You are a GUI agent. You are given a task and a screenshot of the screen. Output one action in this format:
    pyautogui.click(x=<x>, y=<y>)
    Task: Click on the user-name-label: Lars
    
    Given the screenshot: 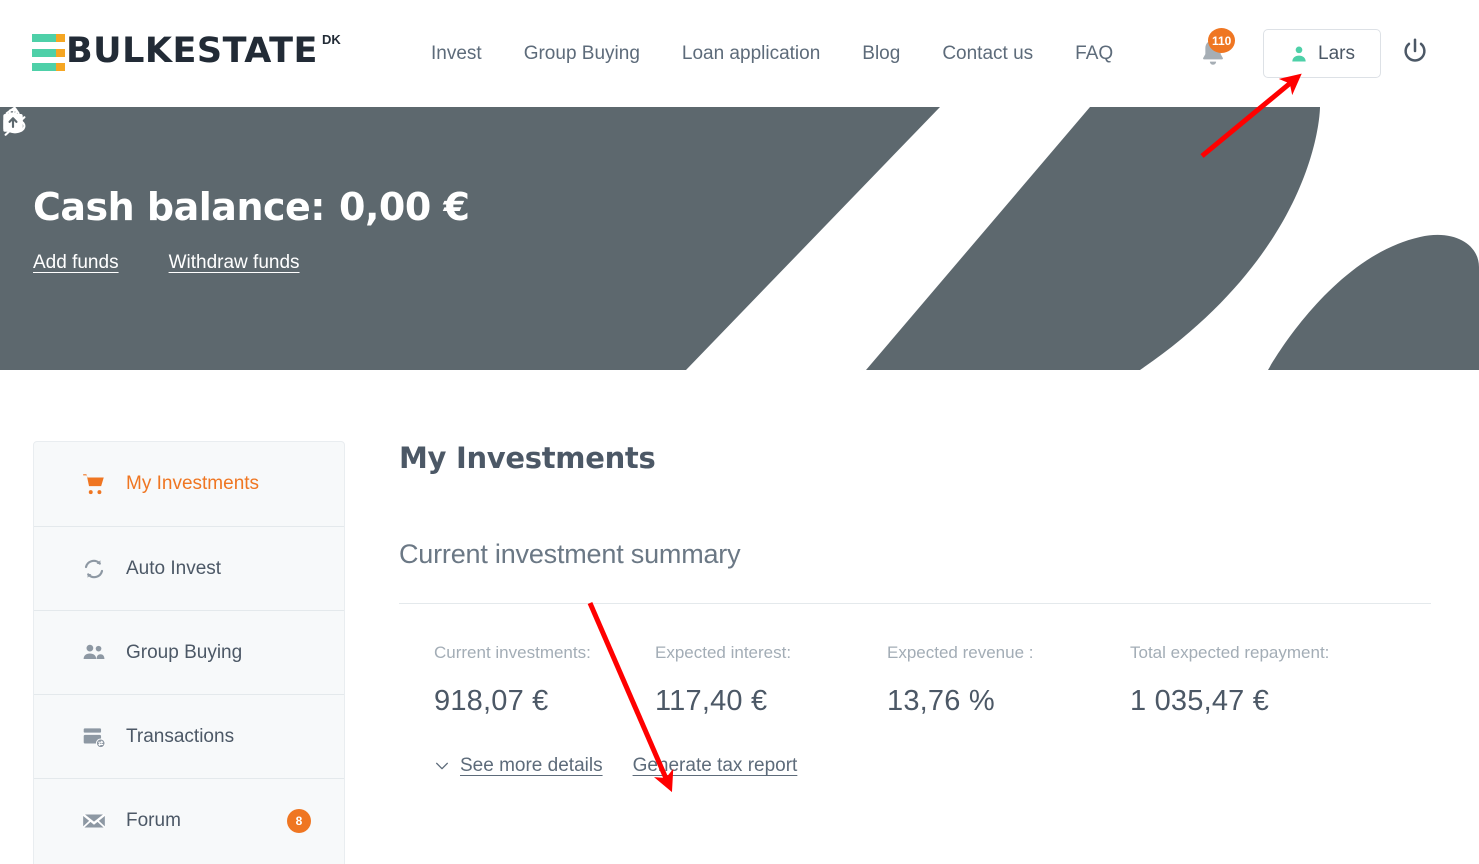 What is the action you would take?
    pyautogui.click(x=1336, y=53)
    